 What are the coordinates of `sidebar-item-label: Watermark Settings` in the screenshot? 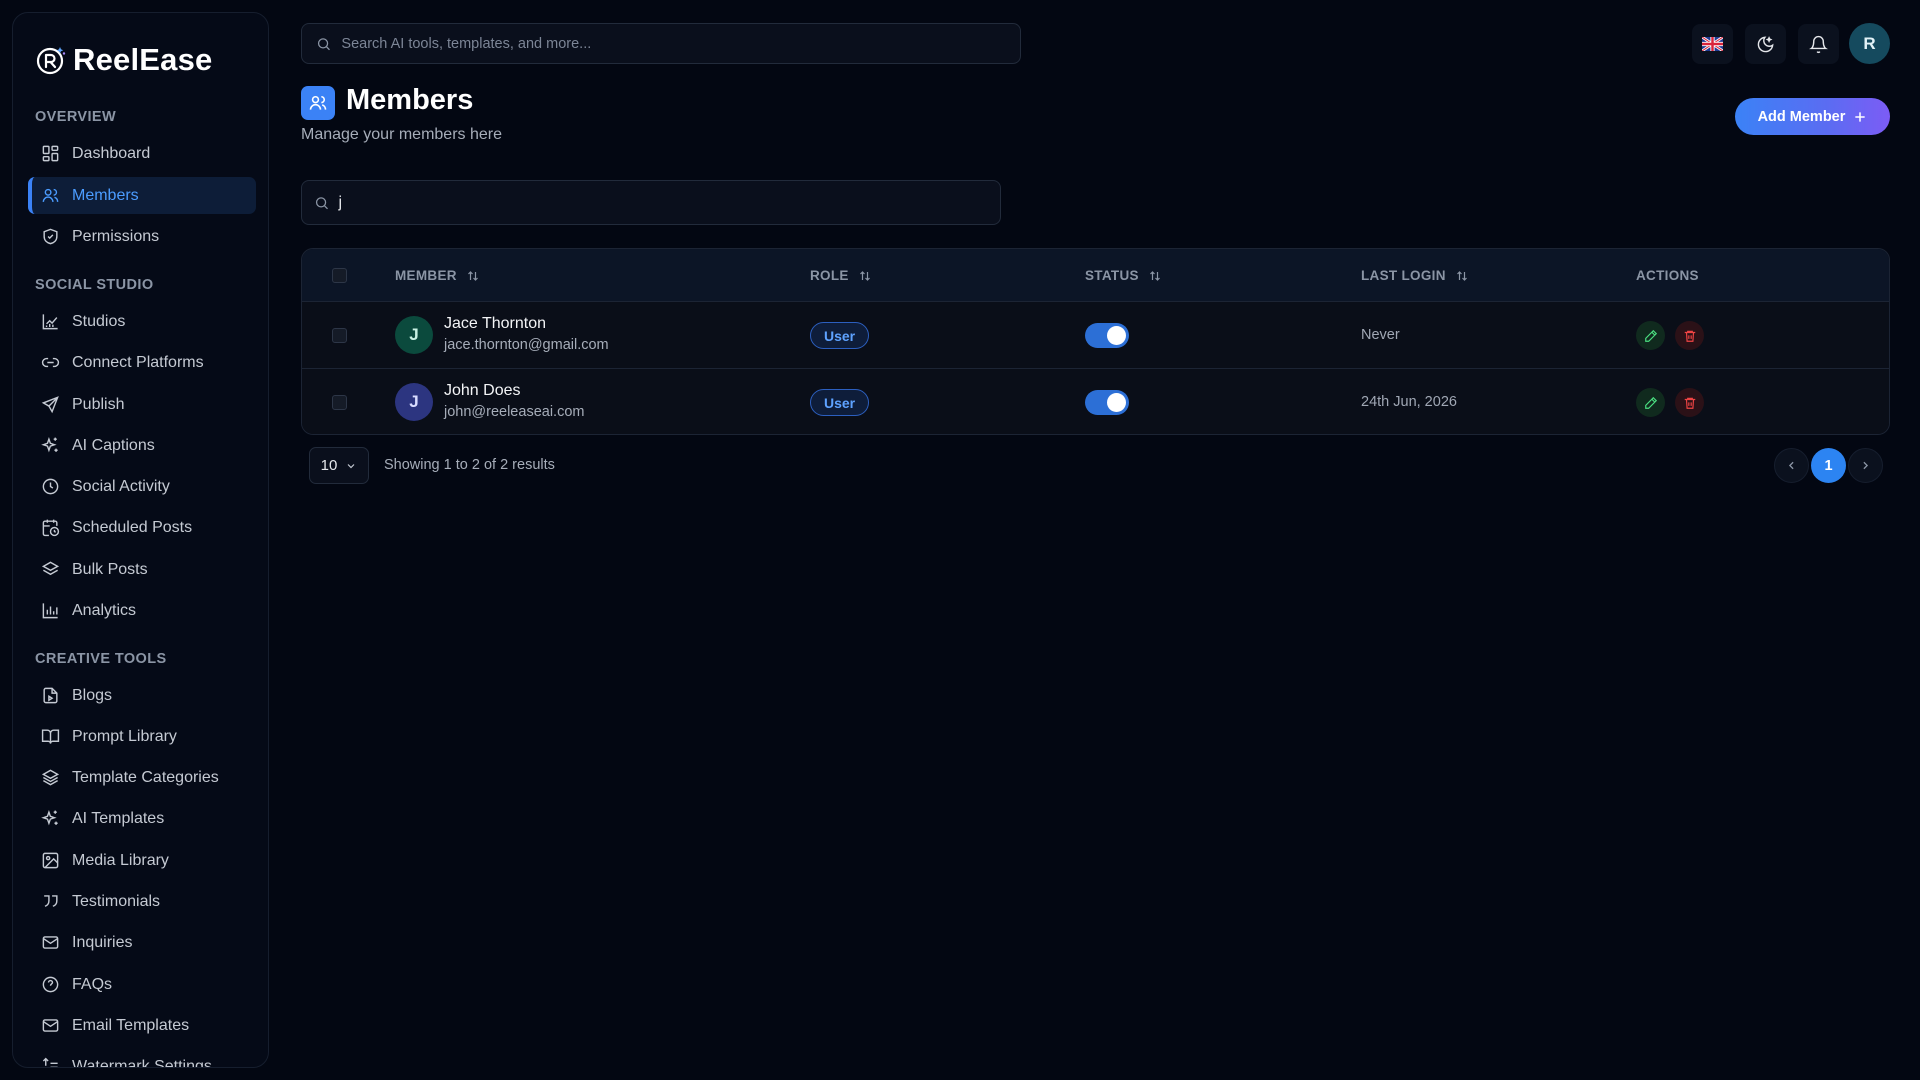 It's located at (142, 1062).